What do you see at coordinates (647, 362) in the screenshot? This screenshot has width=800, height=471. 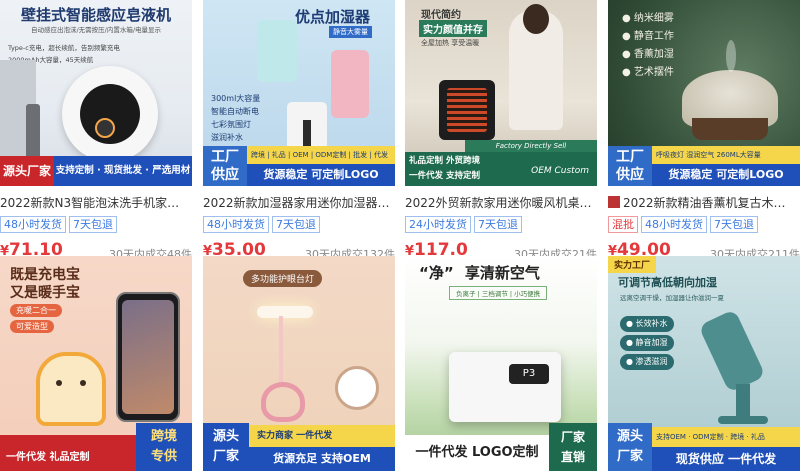 I see `feature-item: ● 渗透滋润` at bounding box center [647, 362].